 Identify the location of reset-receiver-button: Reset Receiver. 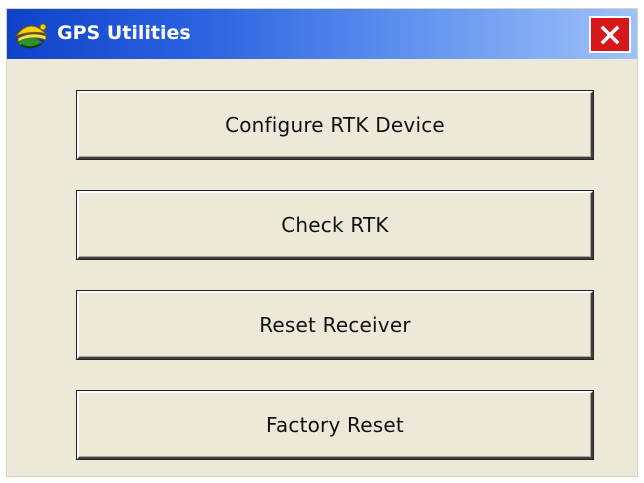
(335, 325).